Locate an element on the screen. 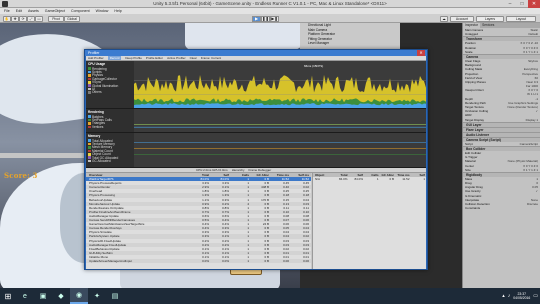 The width and height of the screenshot is (540, 304). global-toggle: Global is located at coordinates (72, 18).